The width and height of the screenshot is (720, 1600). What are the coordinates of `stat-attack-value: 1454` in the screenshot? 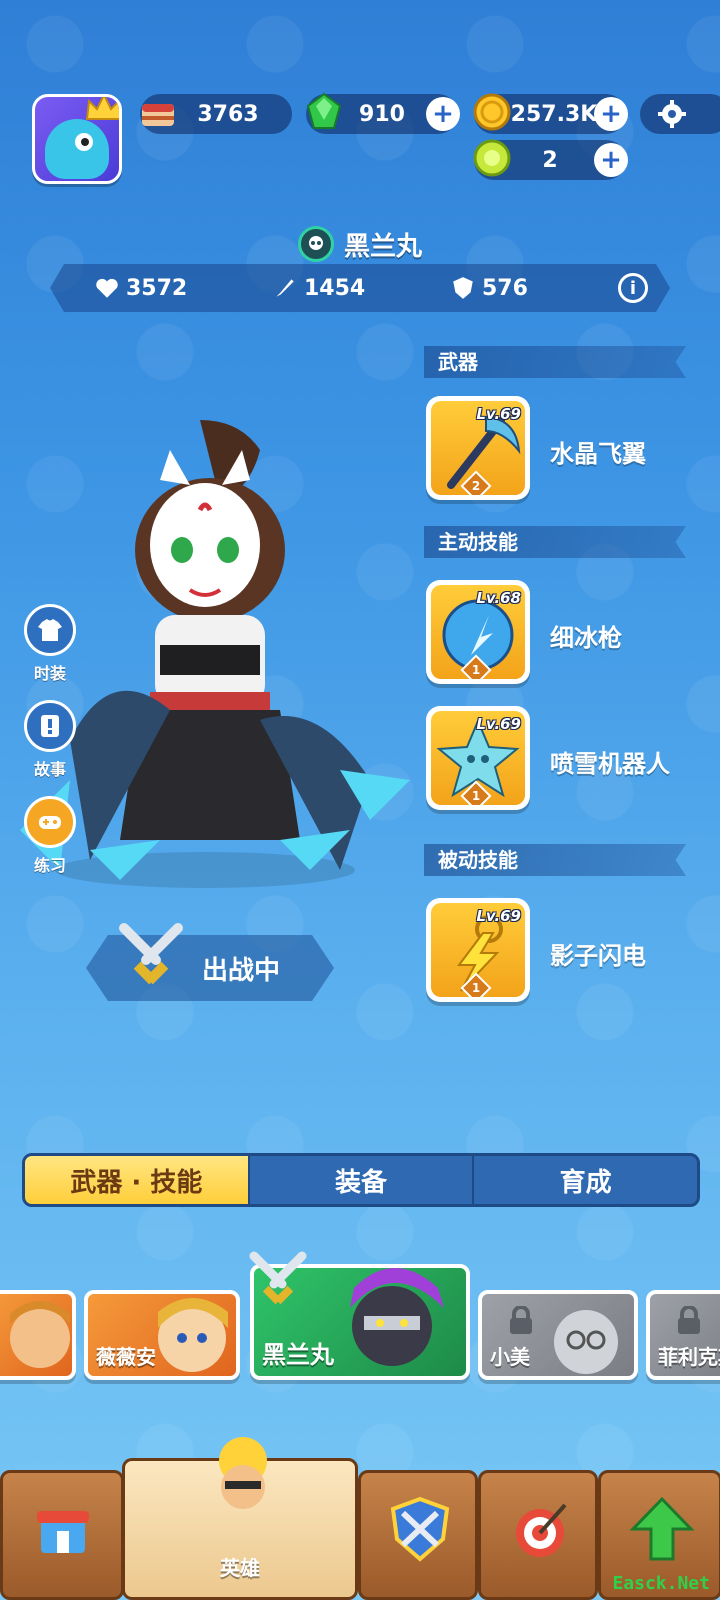 It's located at (335, 288).